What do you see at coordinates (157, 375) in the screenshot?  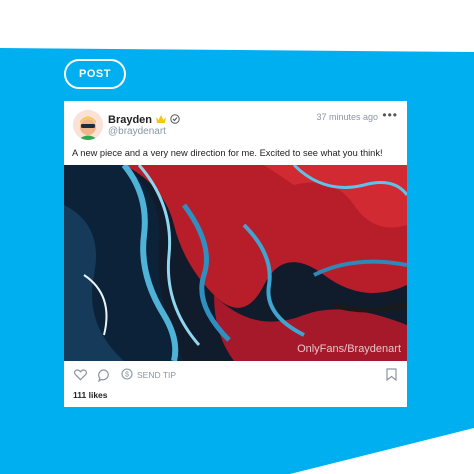 I see `send-tip-label: SEND TIP` at bounding box center [157, 375].